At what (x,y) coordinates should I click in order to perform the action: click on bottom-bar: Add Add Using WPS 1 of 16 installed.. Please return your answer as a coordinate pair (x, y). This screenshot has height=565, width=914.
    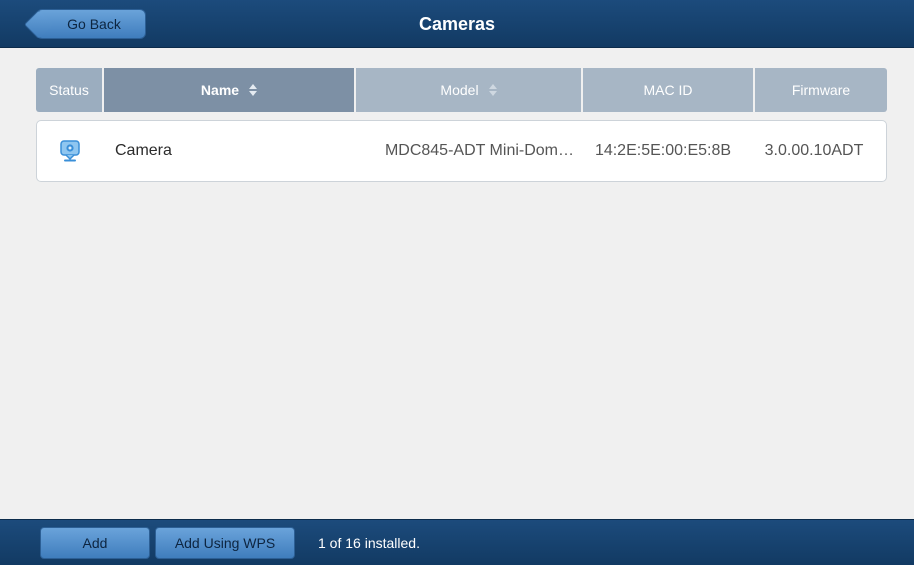
    Looking at the image, I should click on (457, 542).